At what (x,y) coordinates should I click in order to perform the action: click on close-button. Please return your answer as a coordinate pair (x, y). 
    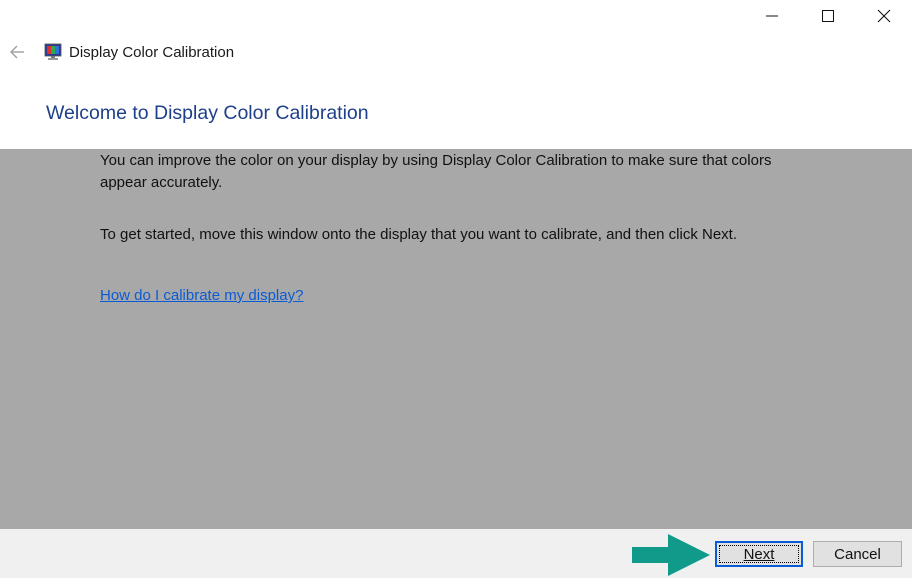
    Looking at the image, I should click on (884, 16).